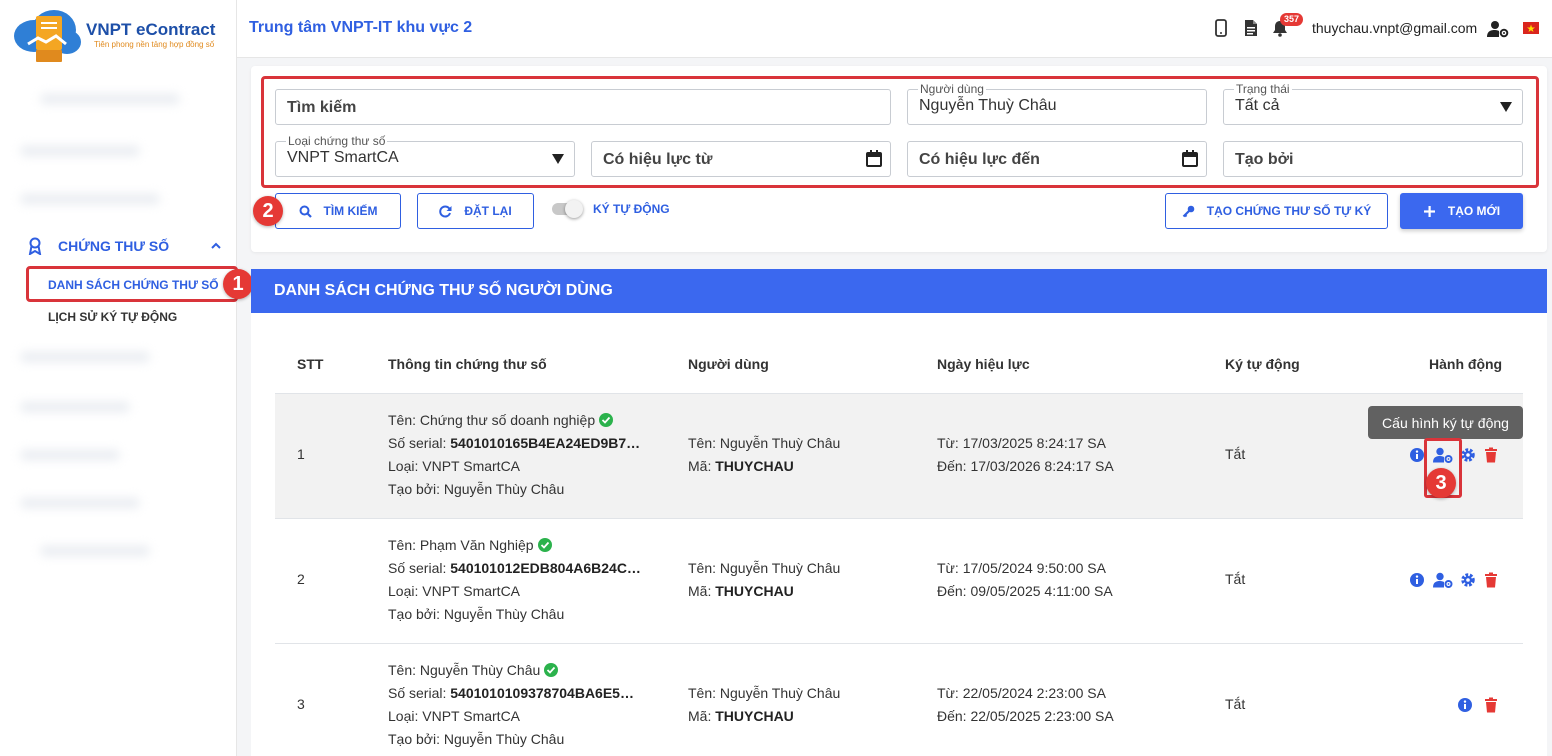 Image resolution: width=1552 pixels, height=756 pixels. I want to click on sidebar-section-certificates: CHỨNG THƯ SỐ, so click(126, 246).